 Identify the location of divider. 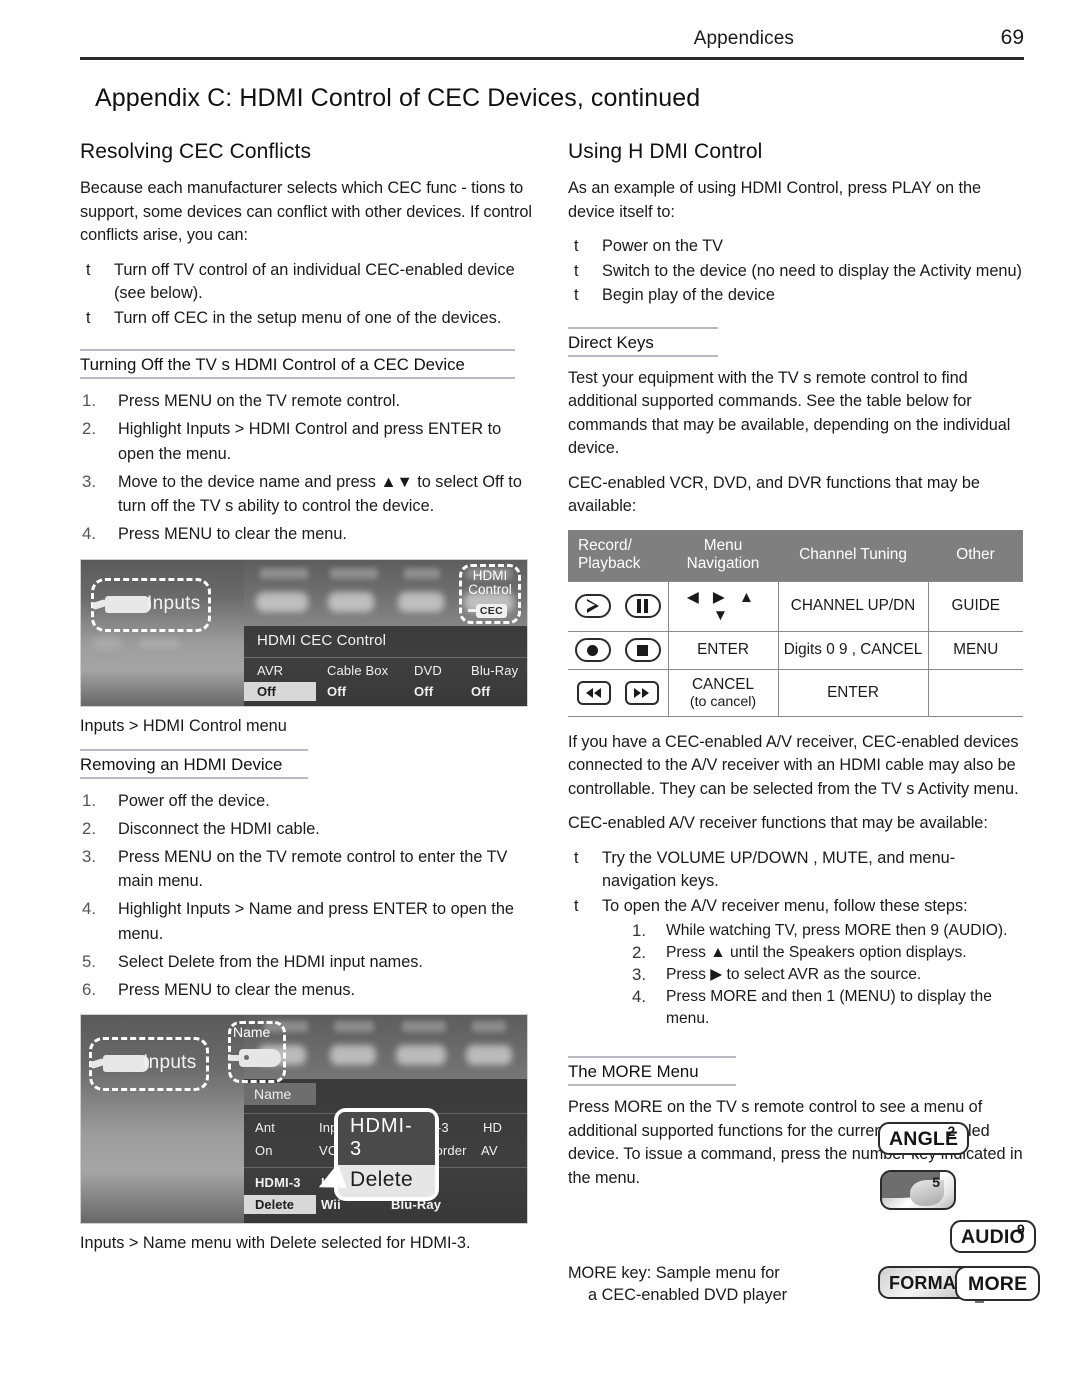
(385, 657).